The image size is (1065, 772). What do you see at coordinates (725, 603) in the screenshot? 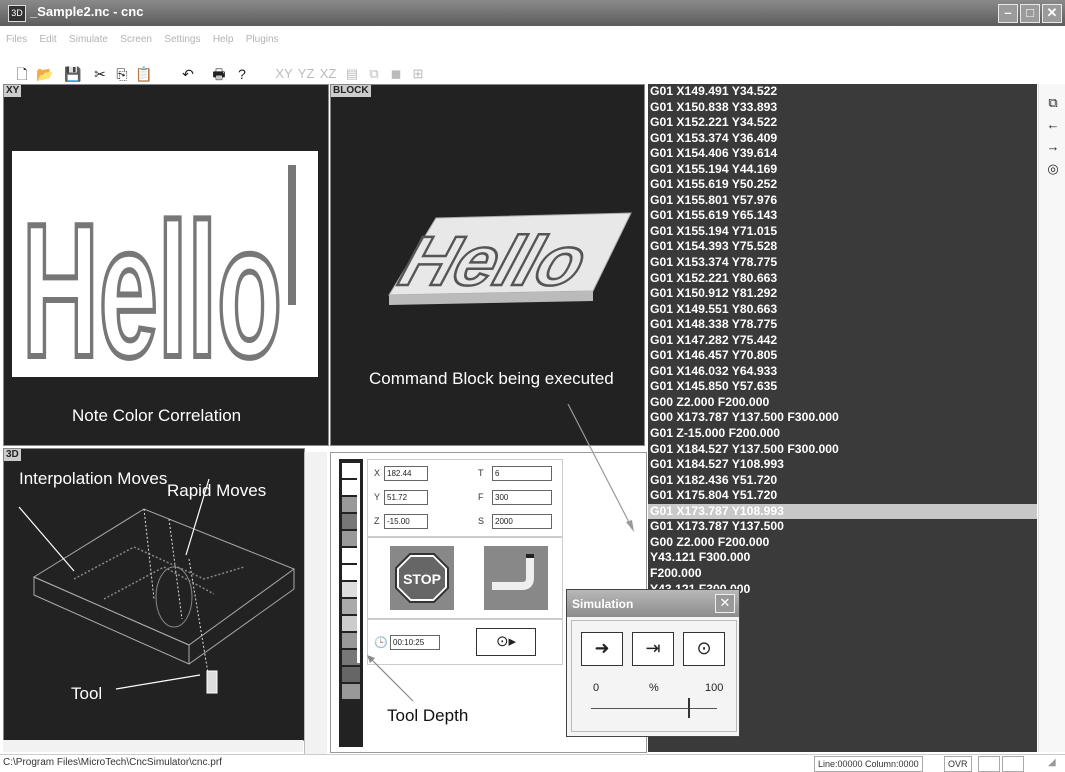
I see `simulation-close-button: ✕` at bounding box center [725, 603].